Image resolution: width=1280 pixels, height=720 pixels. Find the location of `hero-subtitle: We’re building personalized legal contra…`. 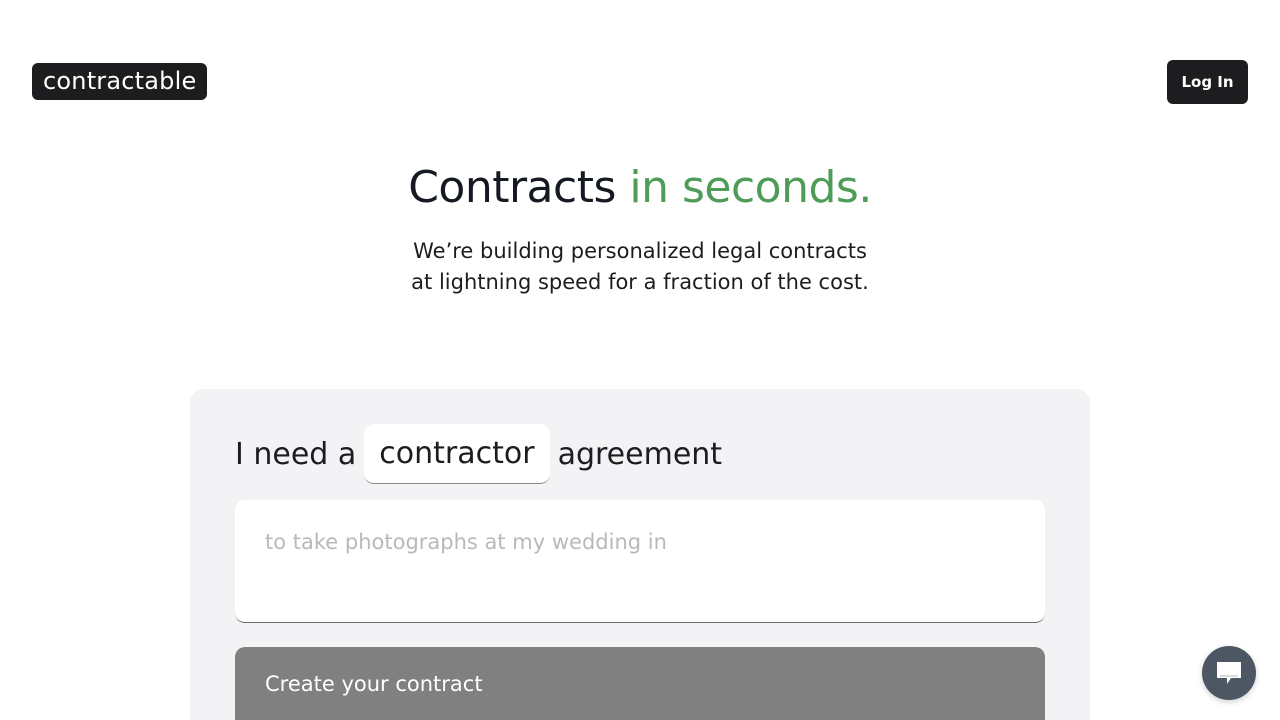

hero-subtitle: We’re building personalized legal contra… is located at coordinates (640, 267).